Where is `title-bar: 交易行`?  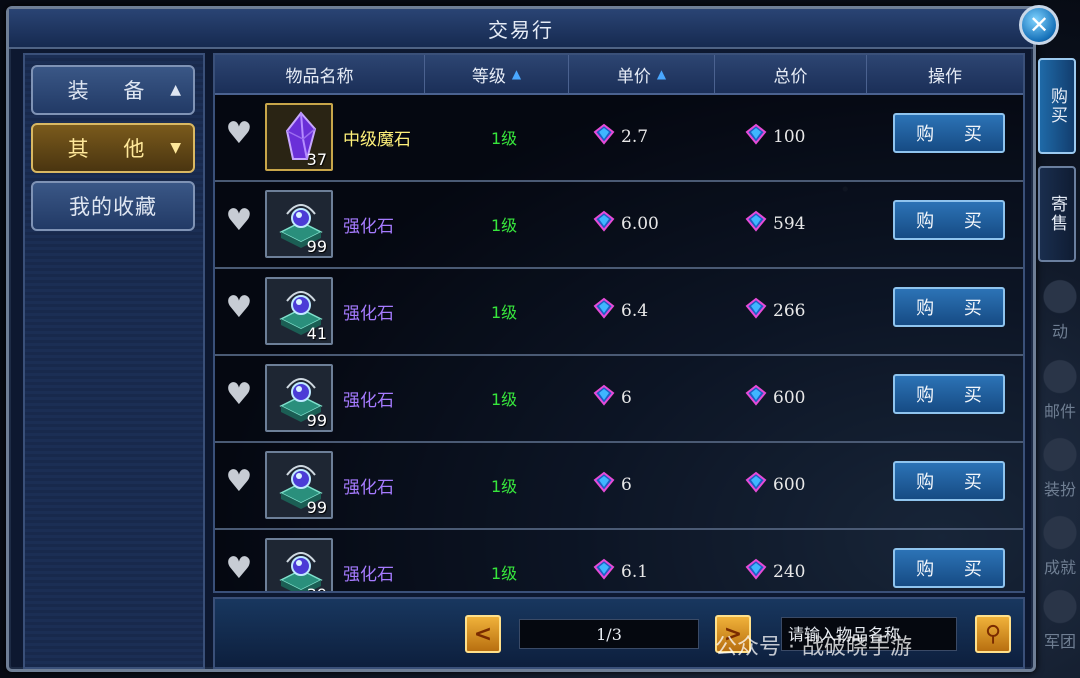
title-bar: 交易行 is located at coordinates (521, 29).